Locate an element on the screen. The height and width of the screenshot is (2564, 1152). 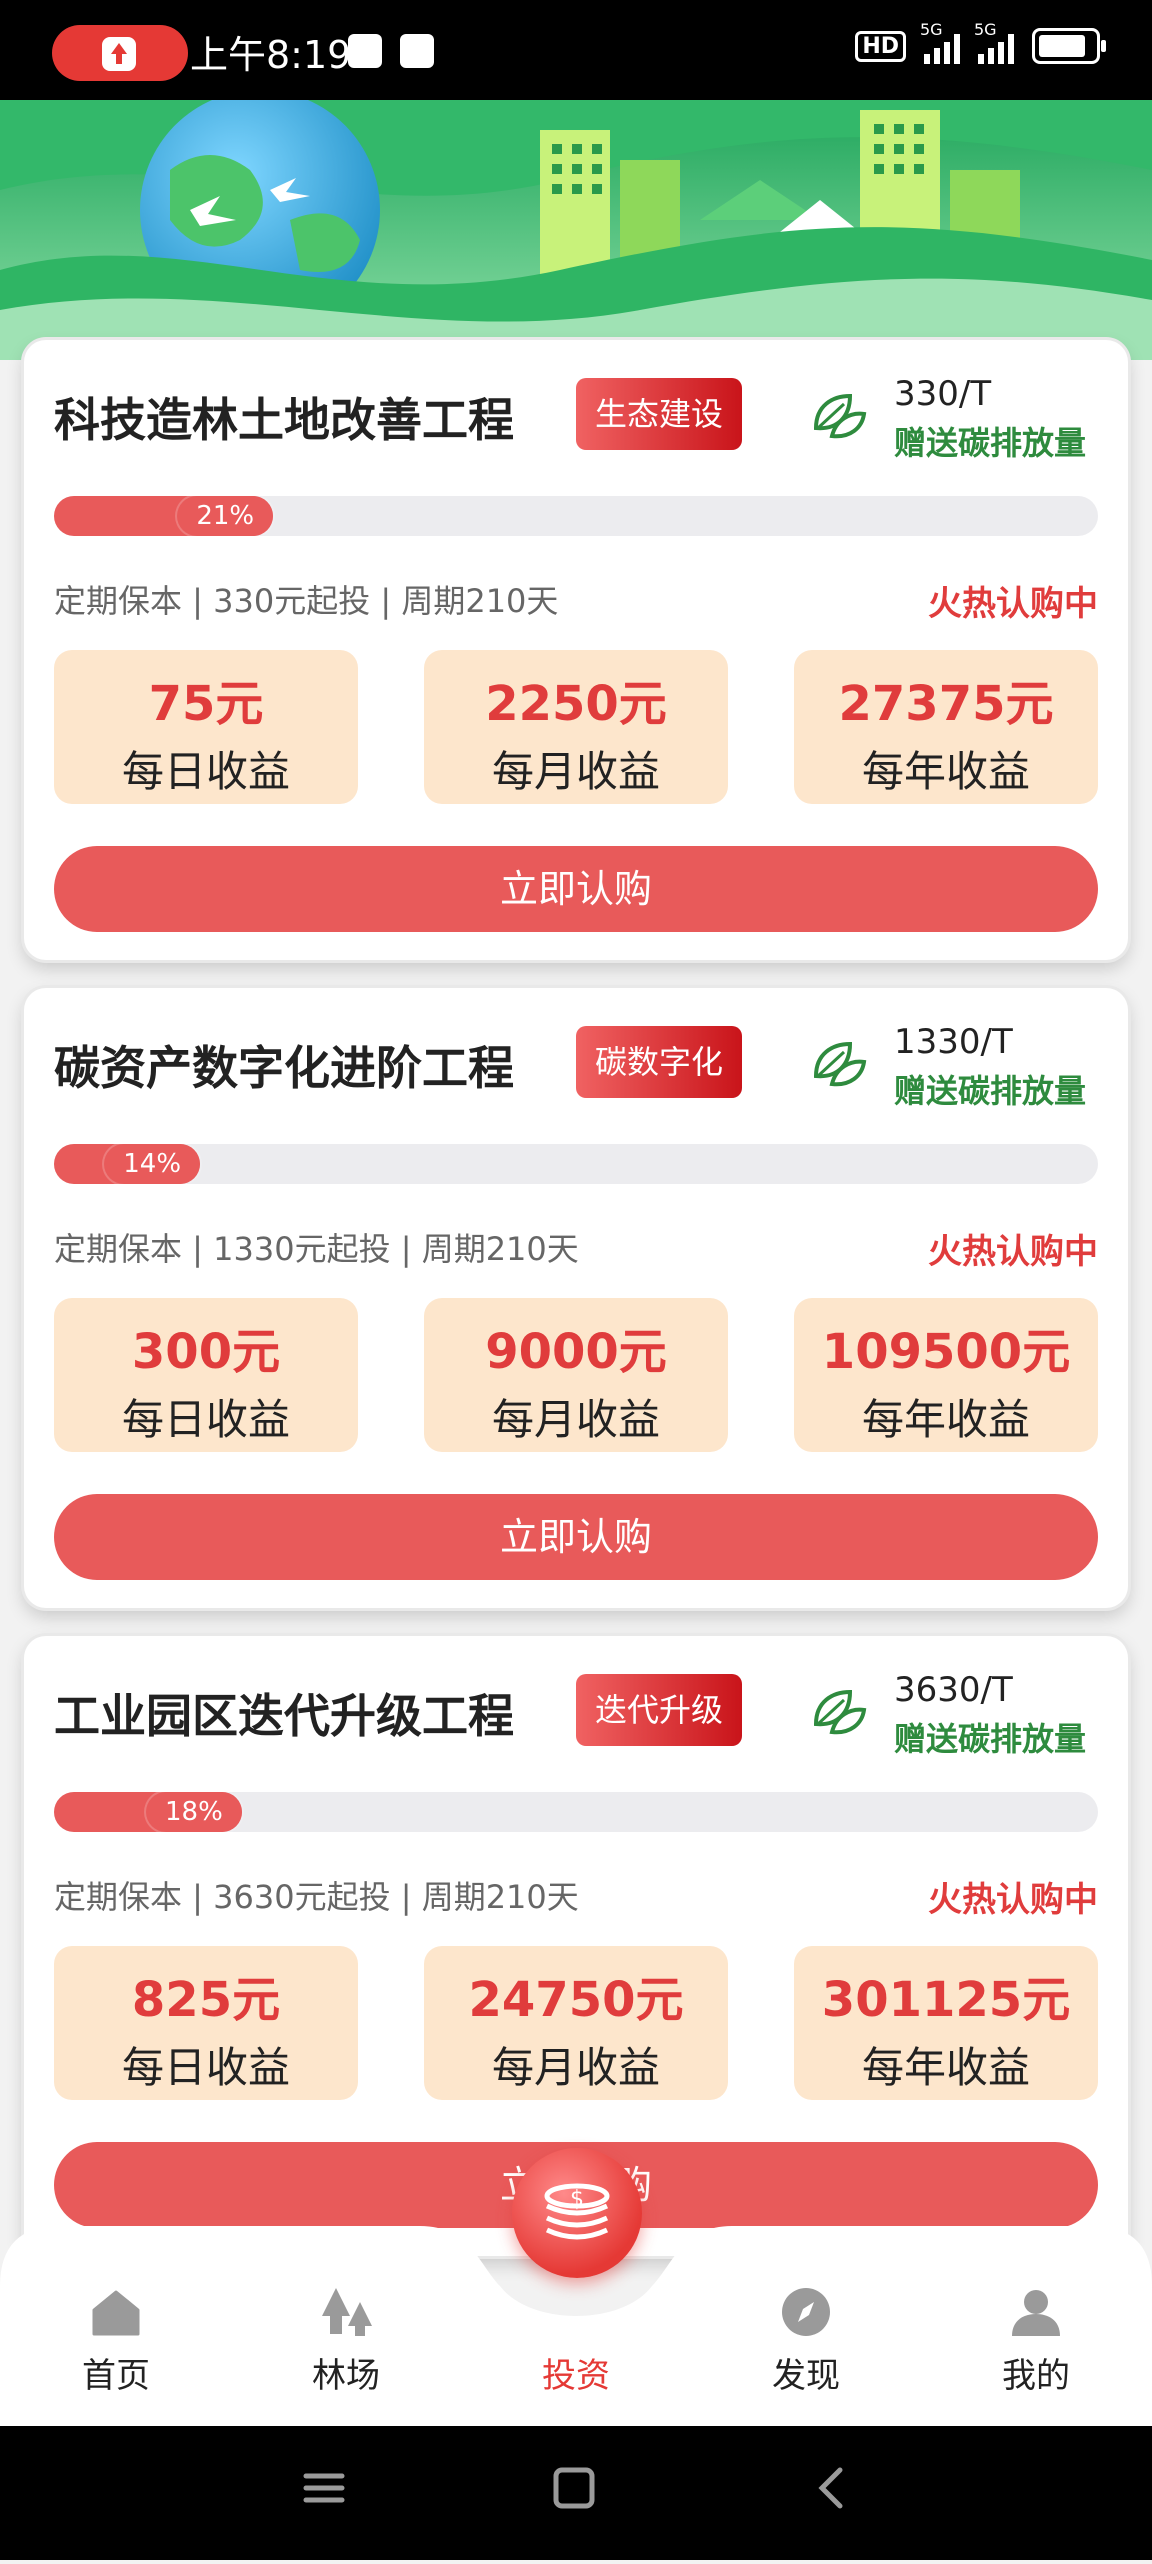
daily-earnings: 825元 每日收益 is located at coordinates (206, 2023).